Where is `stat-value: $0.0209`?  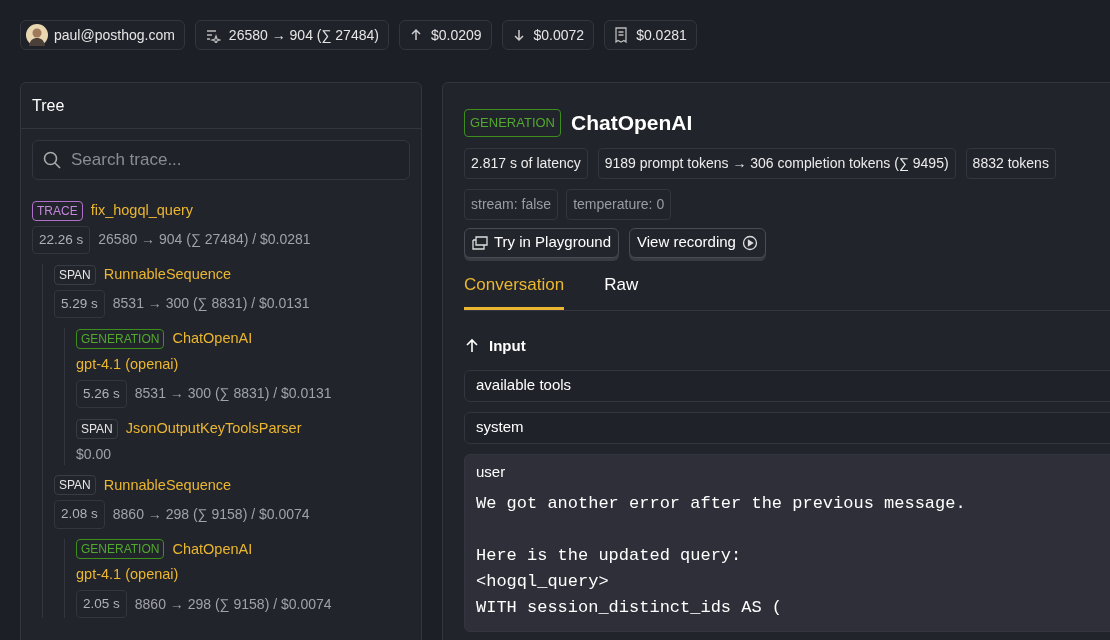 stat-value: $0.0209 is located at coordinates (456, 35).